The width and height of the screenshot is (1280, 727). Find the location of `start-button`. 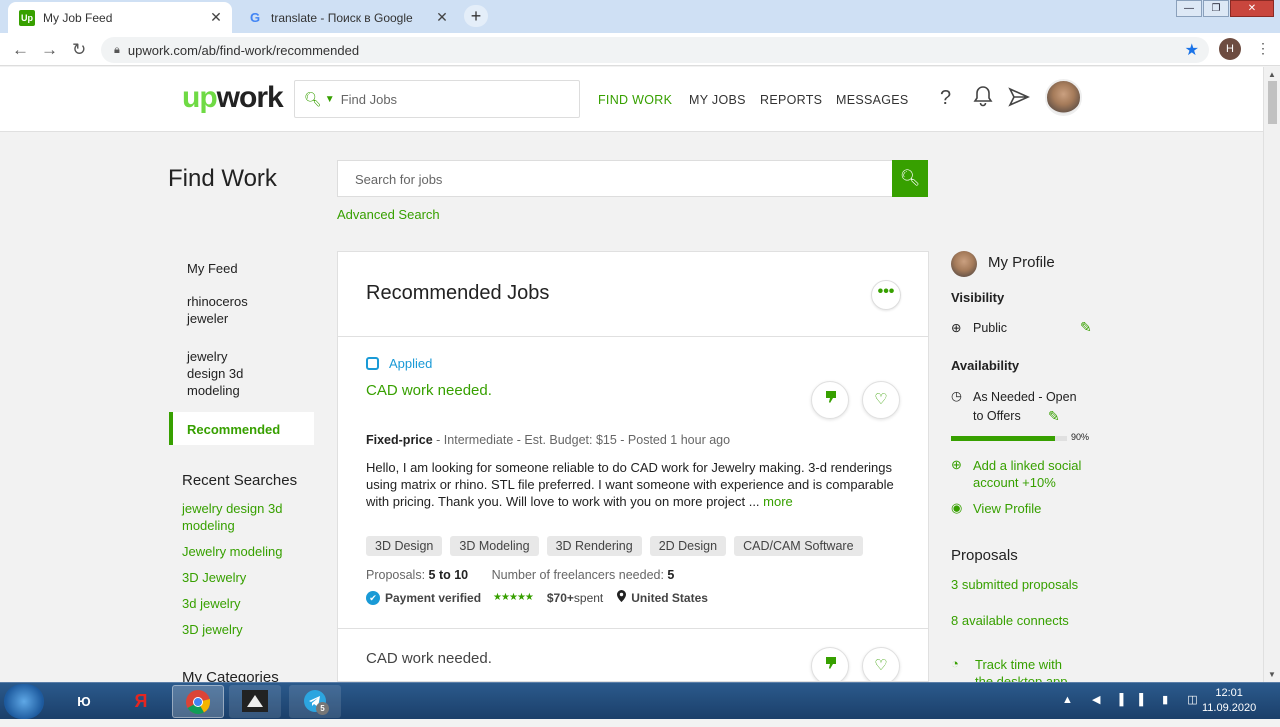

start-button is located at coordinates (24, 701).